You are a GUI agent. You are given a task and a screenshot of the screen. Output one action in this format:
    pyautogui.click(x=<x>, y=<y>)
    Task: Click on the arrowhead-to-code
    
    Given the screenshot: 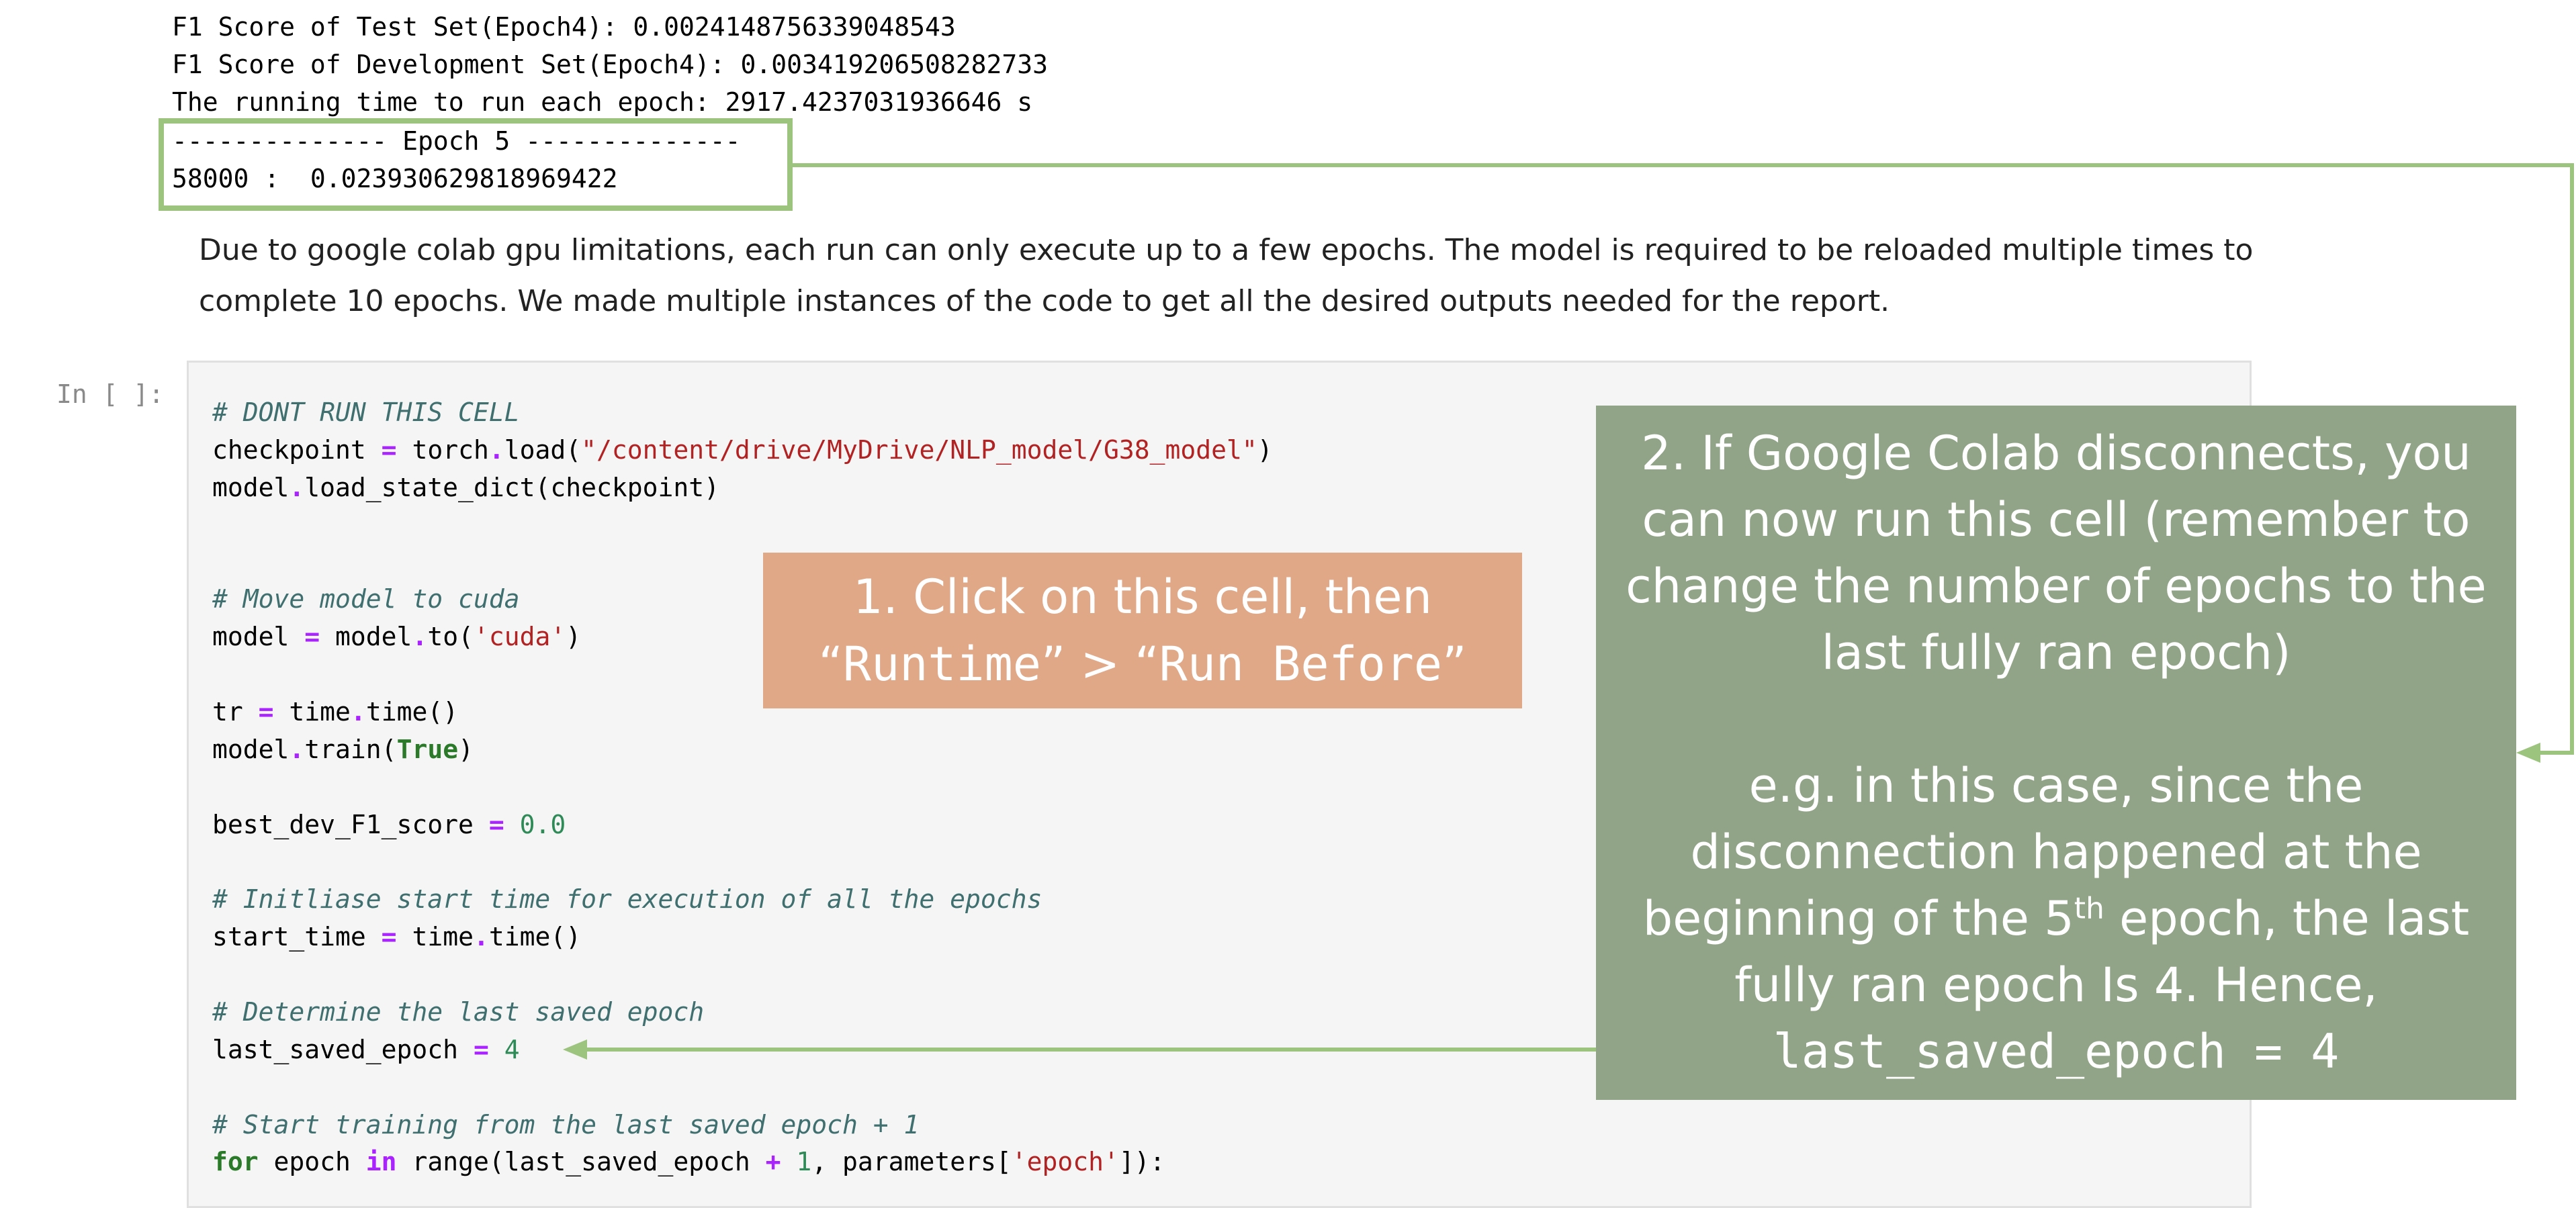 What is the action you would take?
    pyautogui.click(x=575, y=1049)
    